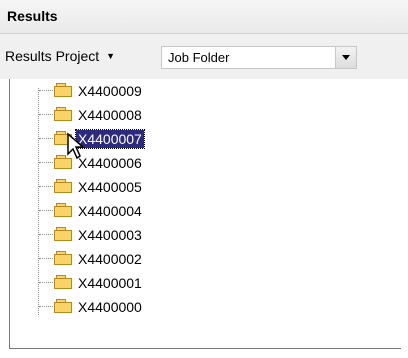  What do you see at coordinates (110, 259) in the screenshot?
I see `tree-item-label: X4400002` at bounding box center [110, 259].